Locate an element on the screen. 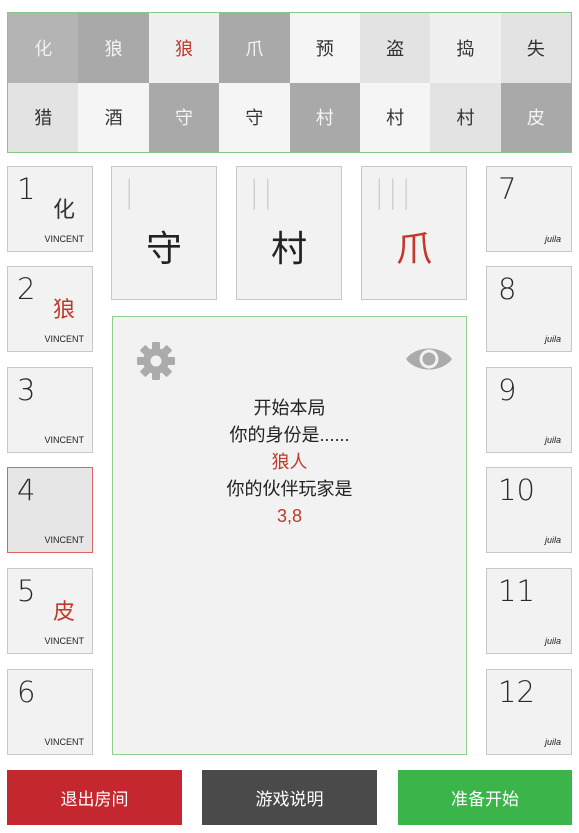 The height and width of the screenshot is (833, 579). role-pool-cell: 失 is located at coordinates (535, 48).